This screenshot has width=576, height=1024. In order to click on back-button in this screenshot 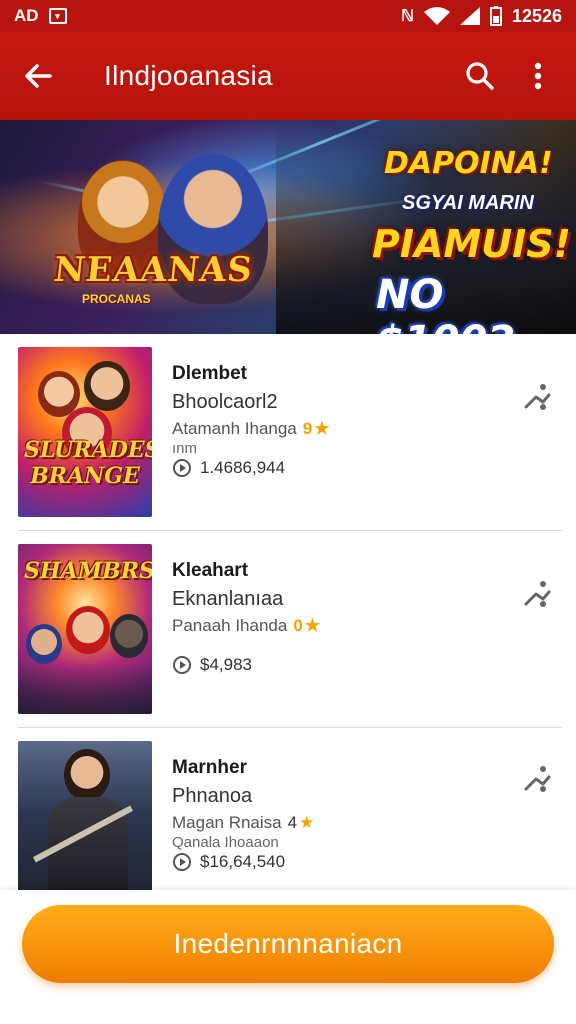, I will do `click(38, 76)`.